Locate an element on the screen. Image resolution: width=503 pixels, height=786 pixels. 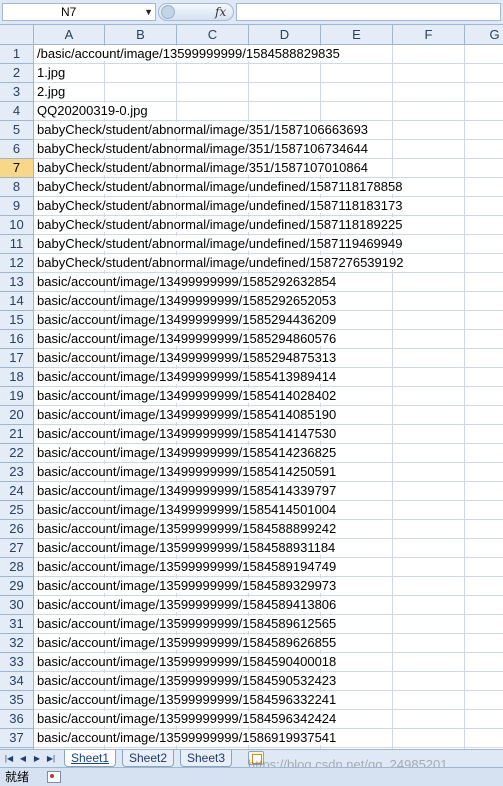
row-header: 13 is located at coordinates (16, 282).